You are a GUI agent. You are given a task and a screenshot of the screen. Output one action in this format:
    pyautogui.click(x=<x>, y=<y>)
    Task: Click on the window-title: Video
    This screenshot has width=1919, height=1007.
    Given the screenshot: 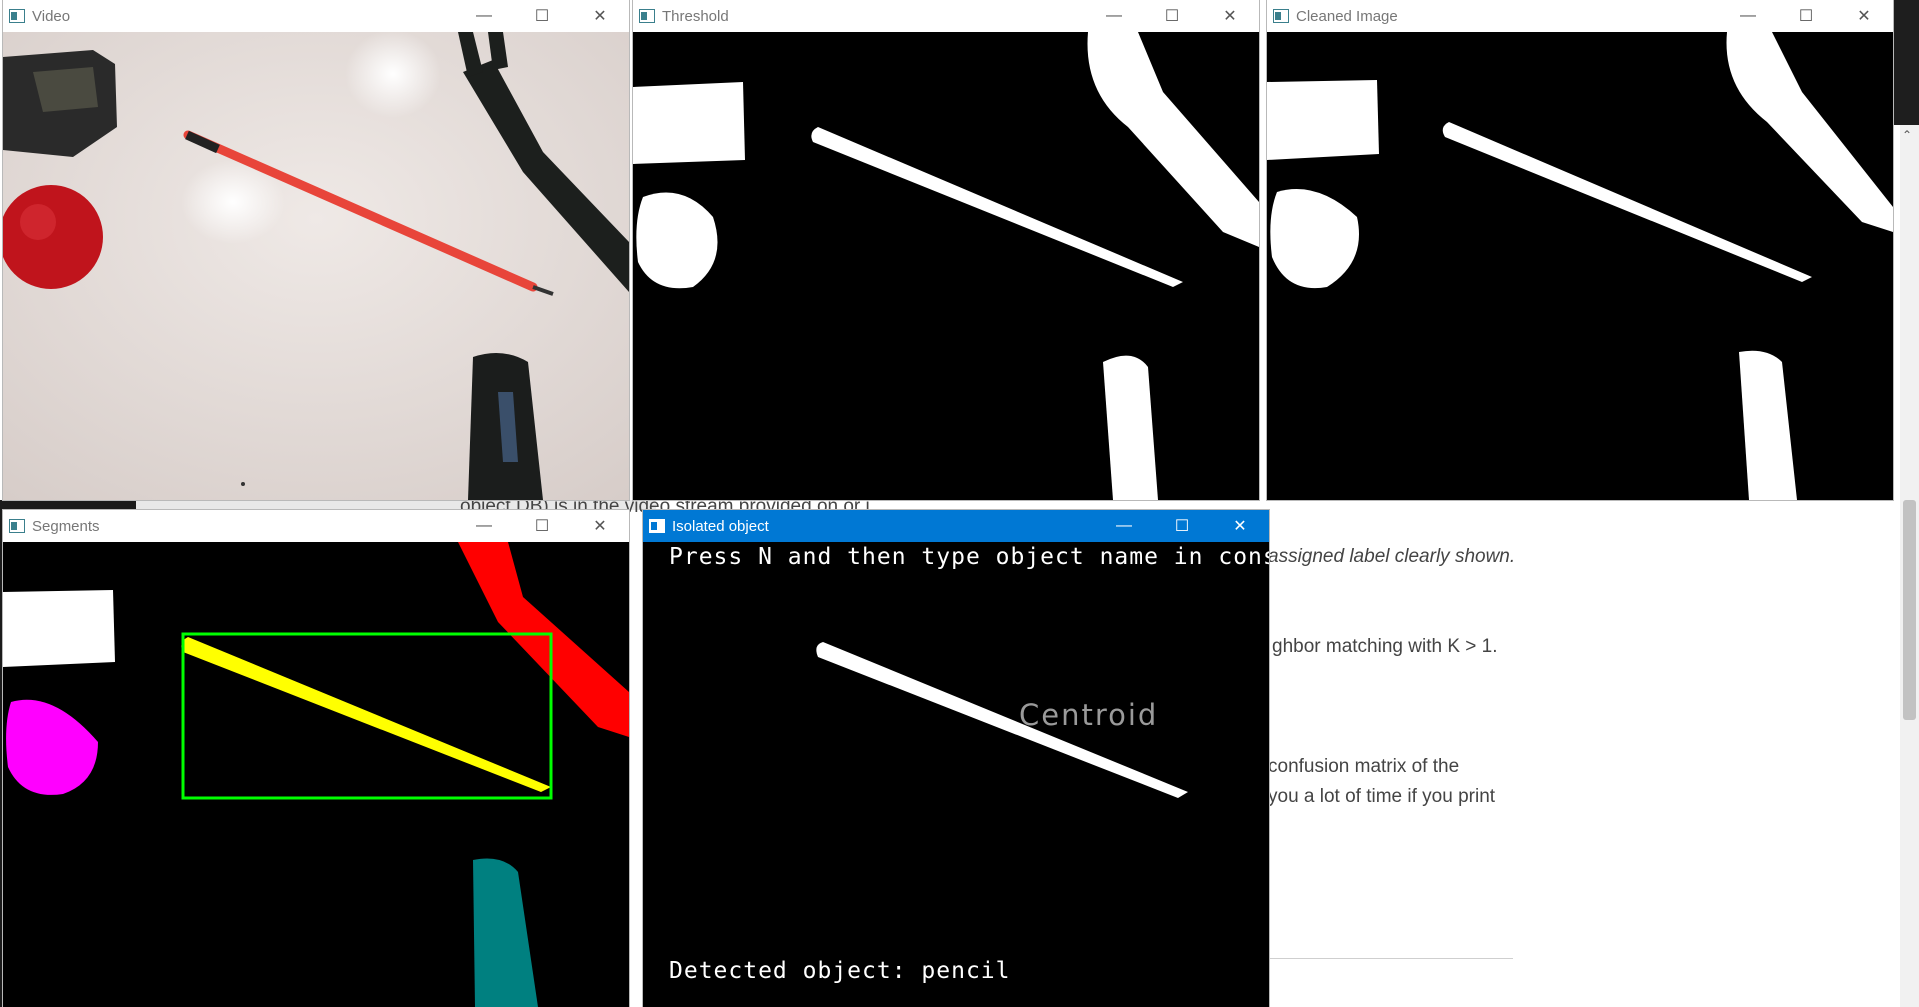 What is the action you would take?
    pyautogui.click(x=51, y=16)
    